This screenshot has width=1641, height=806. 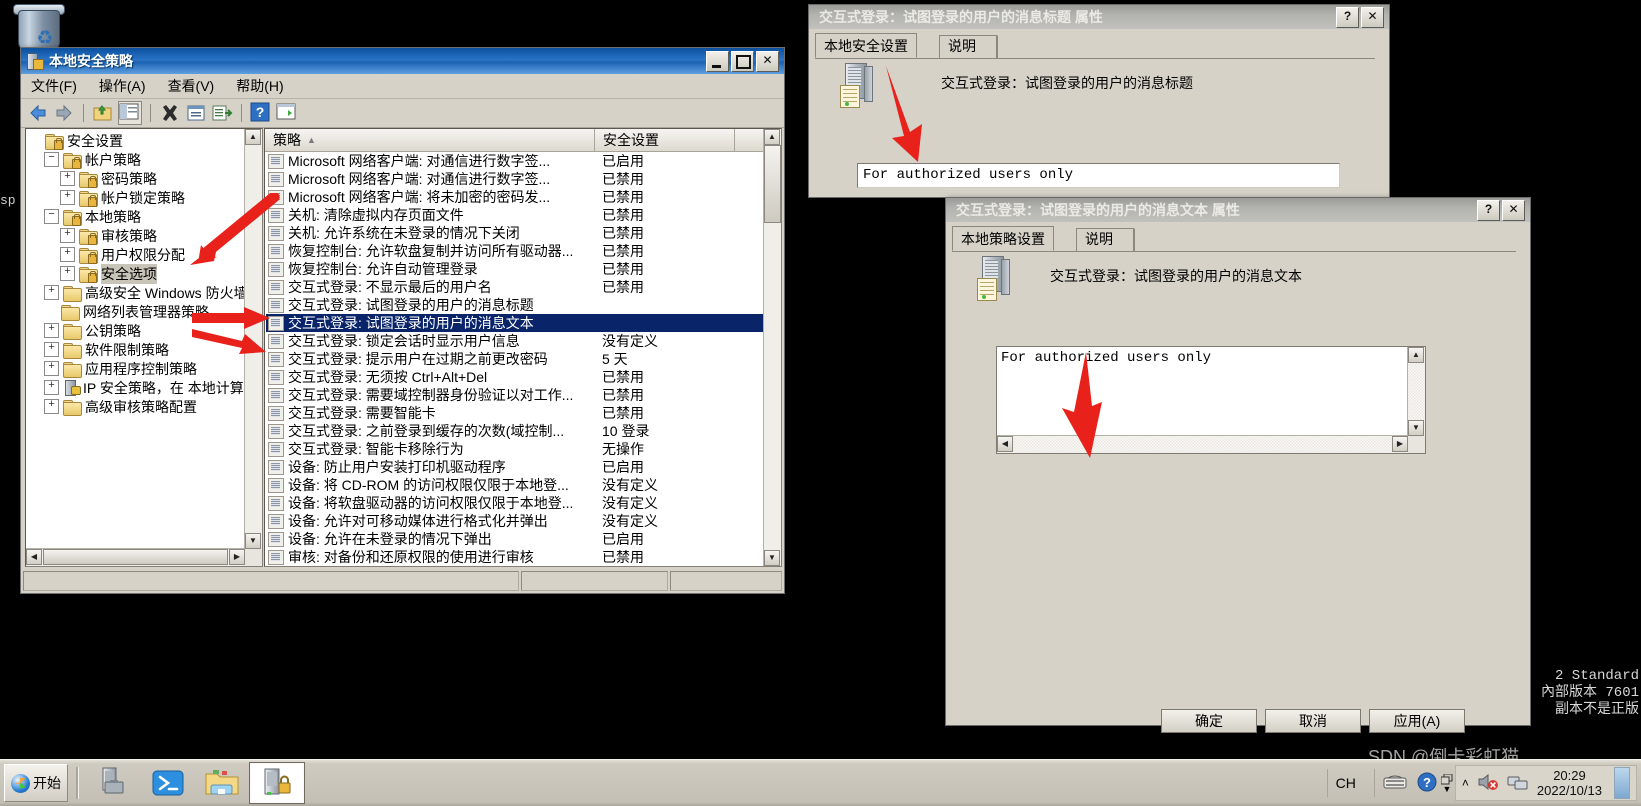 What do you see at coordinates (514, 269) in the screenshot?
I see `table-row: 恢复控制台: 允许自动管理登录 已禁用` at bounding box center [514, 269].